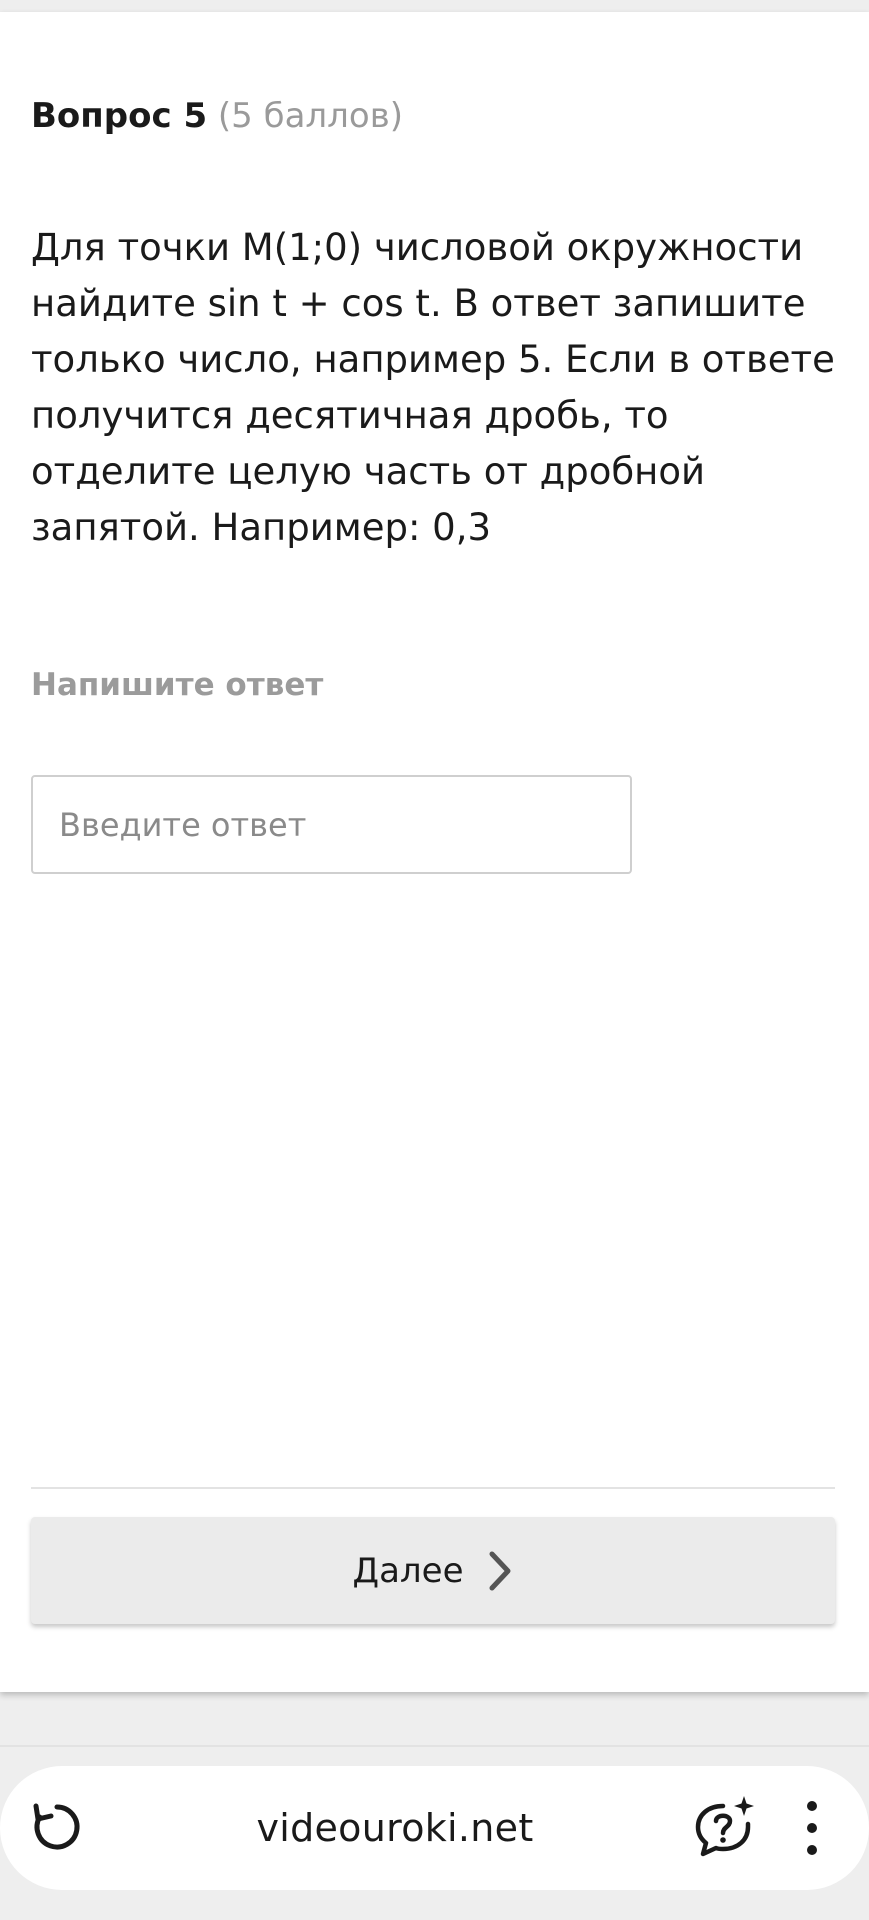 Image resolution: width=869 pixels, height=1920 pixels. What do you see at coordinates (433, 1488) in the screenshot?
I see `divider` at bounding box center [433, 1488].